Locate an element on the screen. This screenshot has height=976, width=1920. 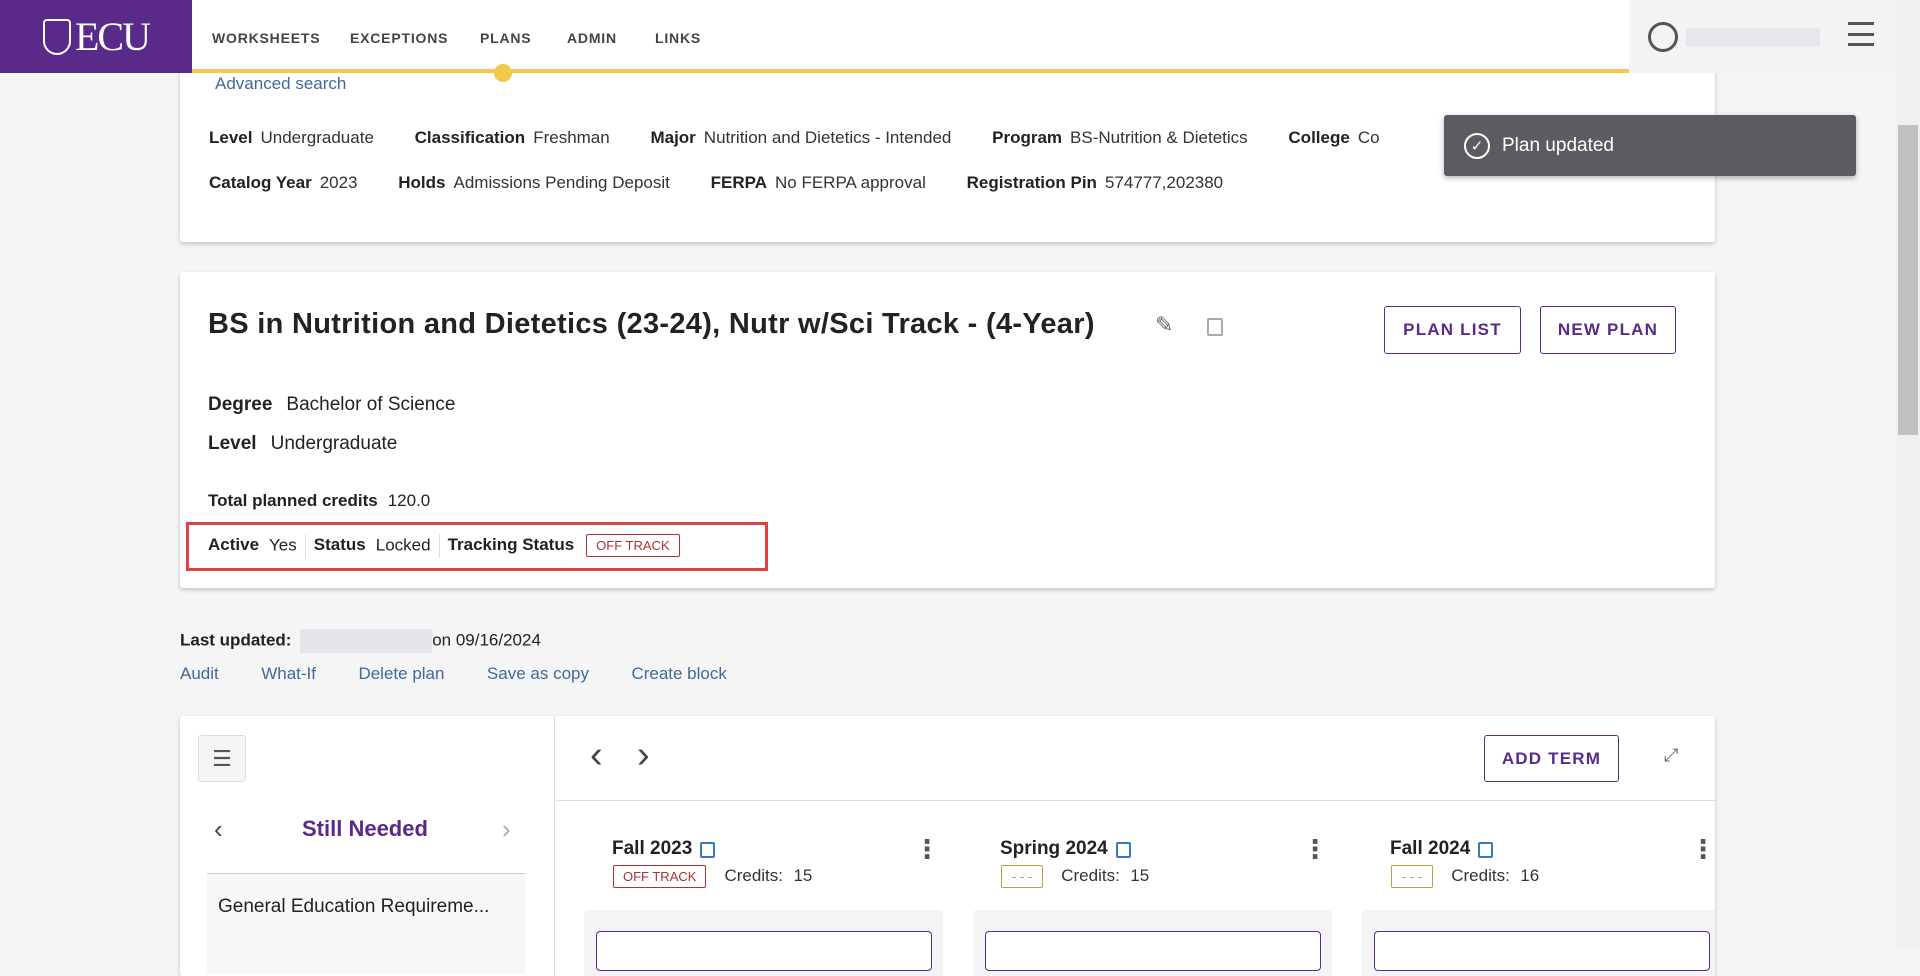
ferpa-value: No FERPA approval is located at coordinates (850, 182).